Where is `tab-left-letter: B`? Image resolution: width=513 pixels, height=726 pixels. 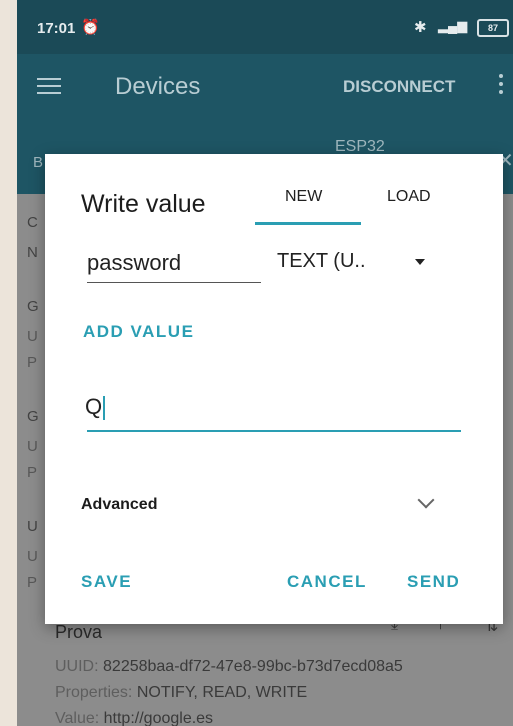
tab-left-letter: B is located at coordinates (38, 162).